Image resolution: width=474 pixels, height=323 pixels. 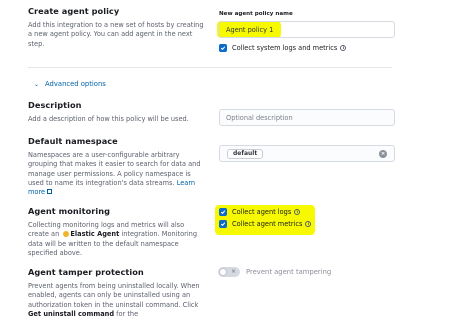 I want to click on collect-agent-logs-label: Collect agent logs, so click(x=262, y=212).